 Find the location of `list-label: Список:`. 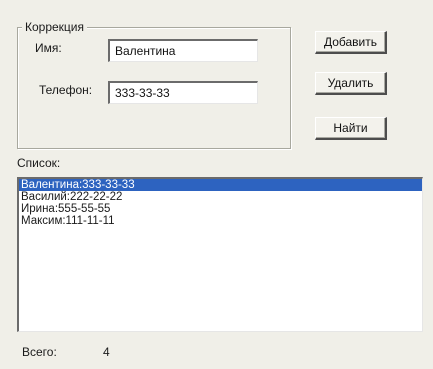

list-label: Список: is located at coordinates (39, 163).